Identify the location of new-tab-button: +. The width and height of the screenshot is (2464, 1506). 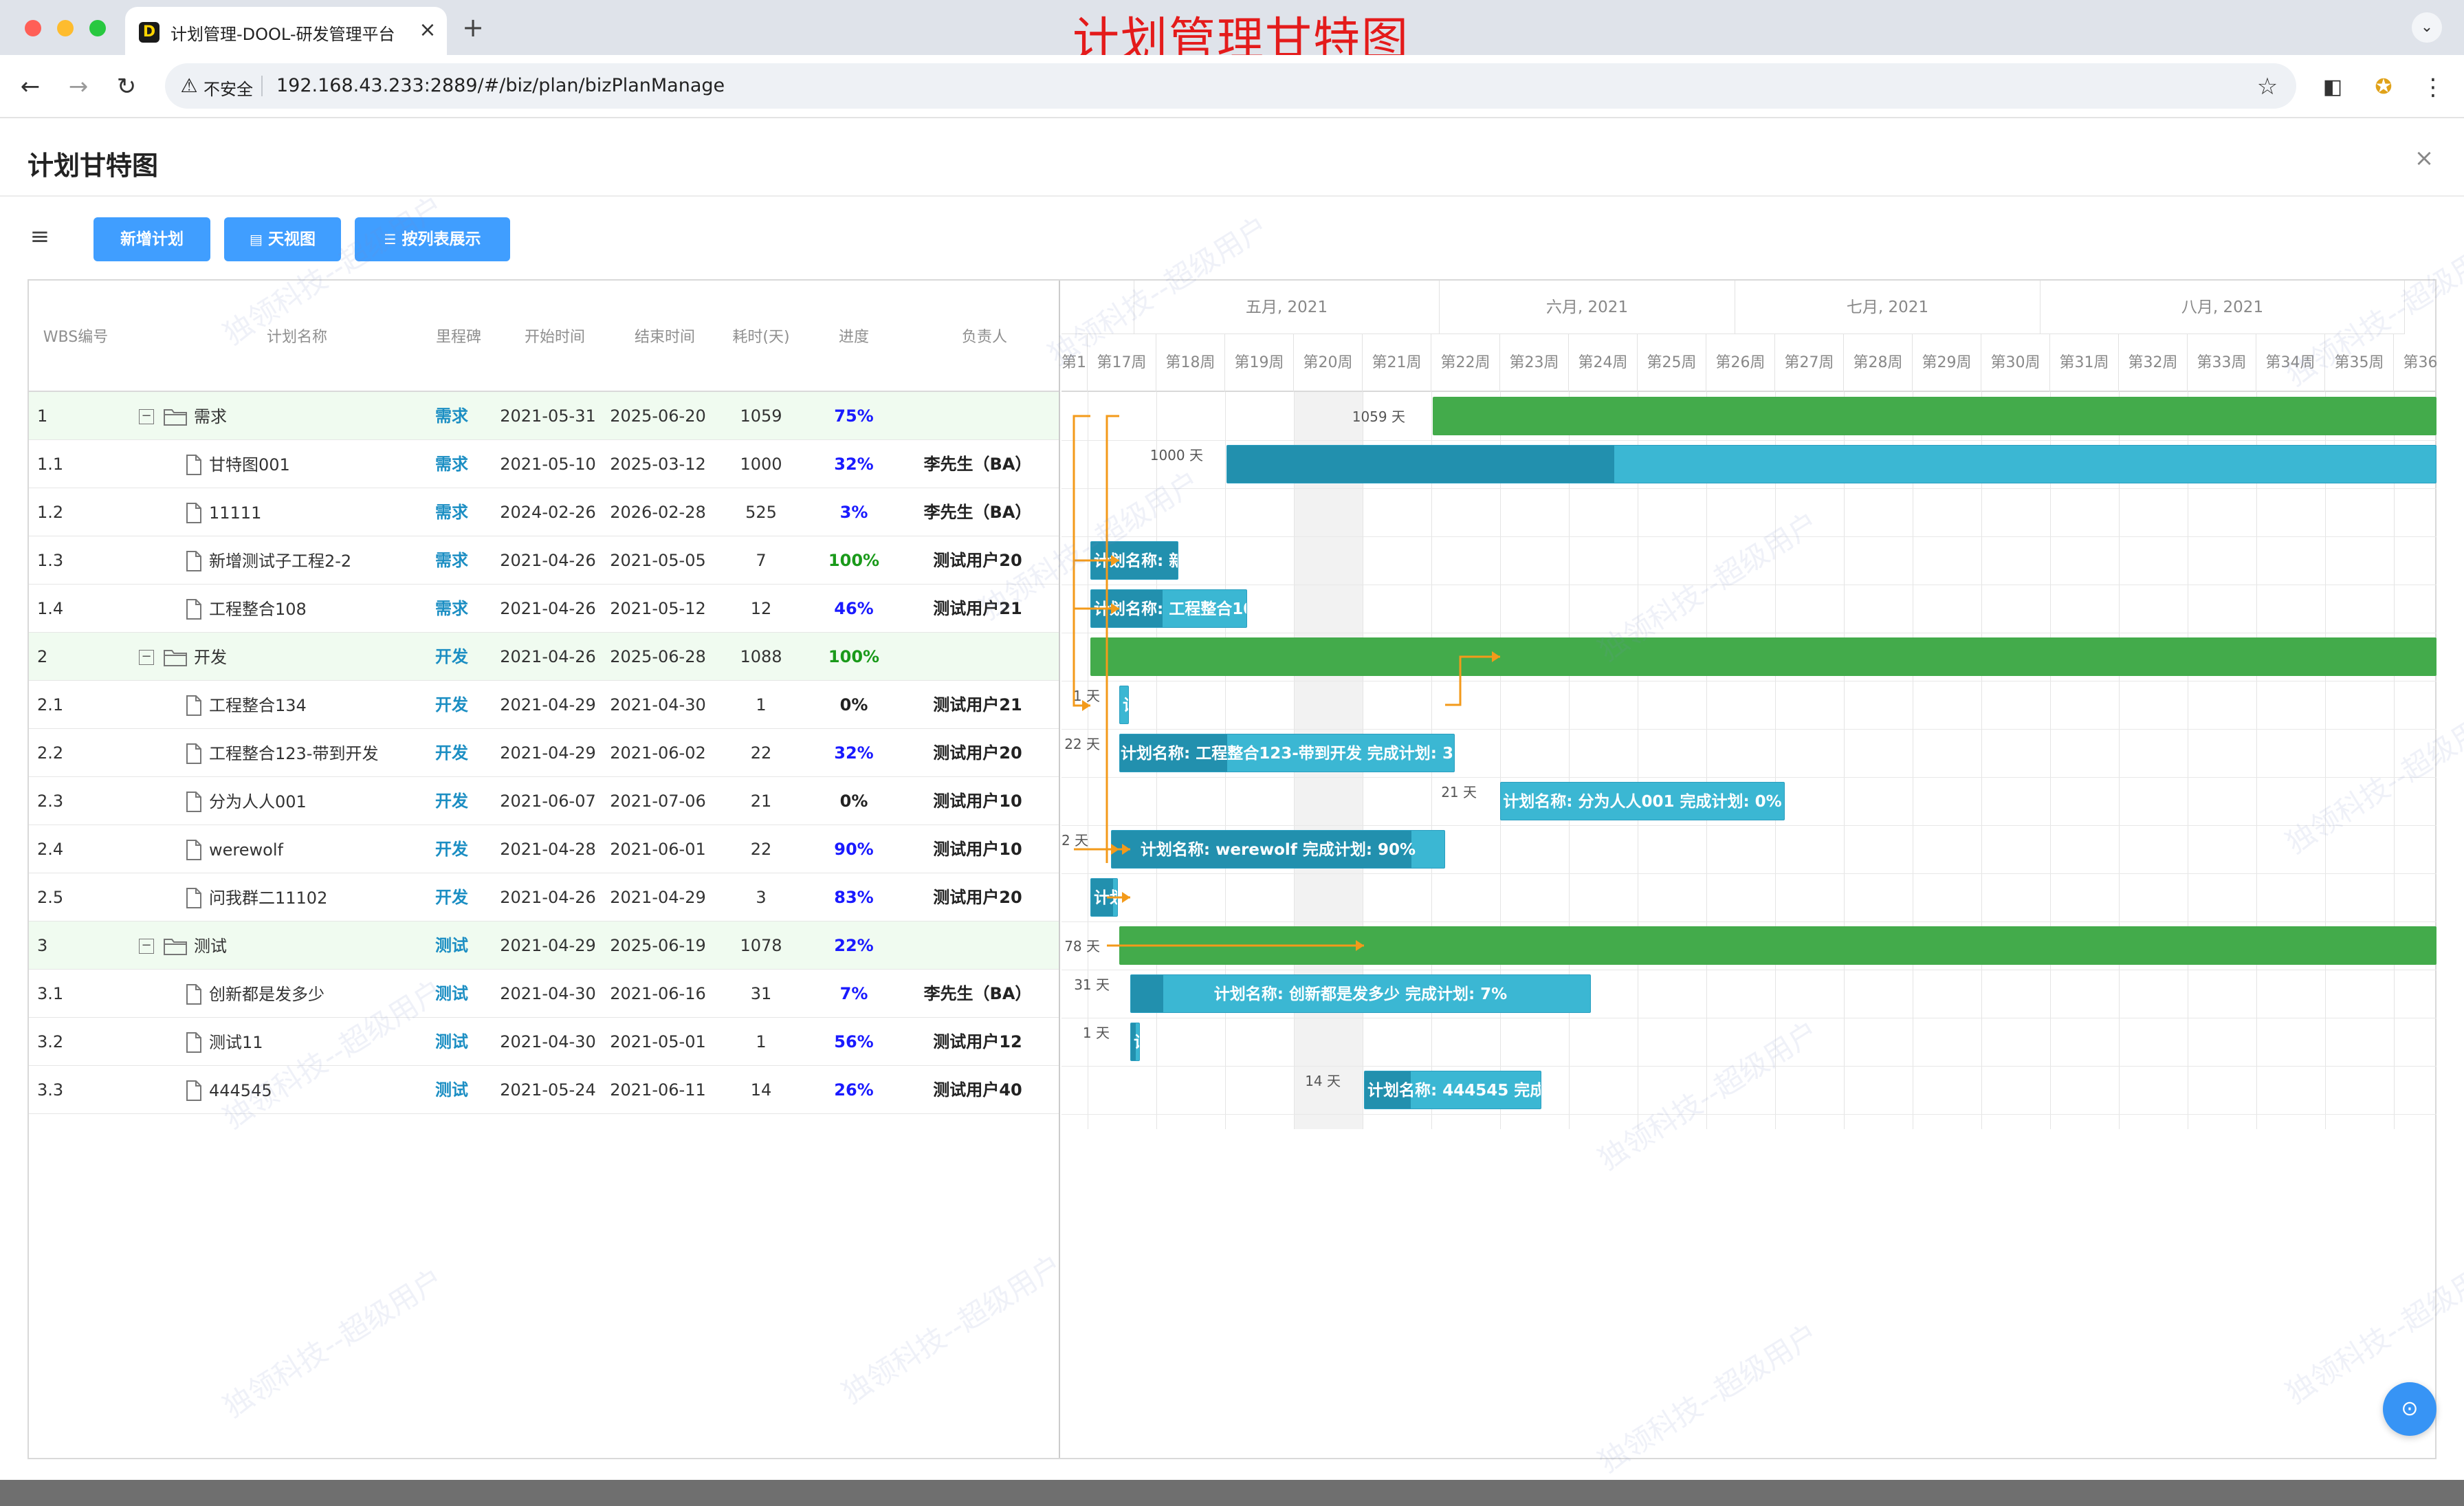
(473, 27).